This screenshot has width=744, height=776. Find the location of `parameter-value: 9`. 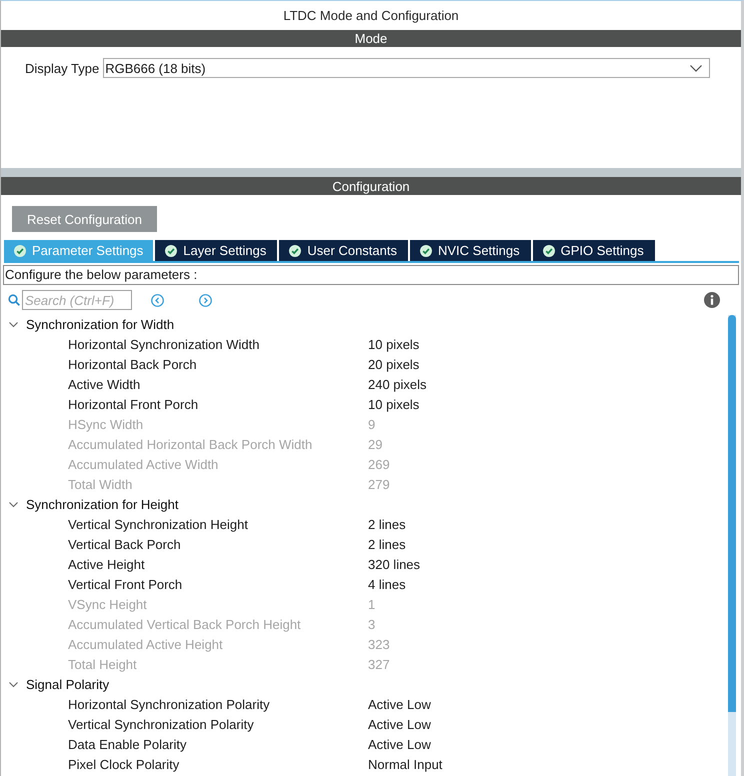

parameter-value: 9 is located at coordinates (372, 424).